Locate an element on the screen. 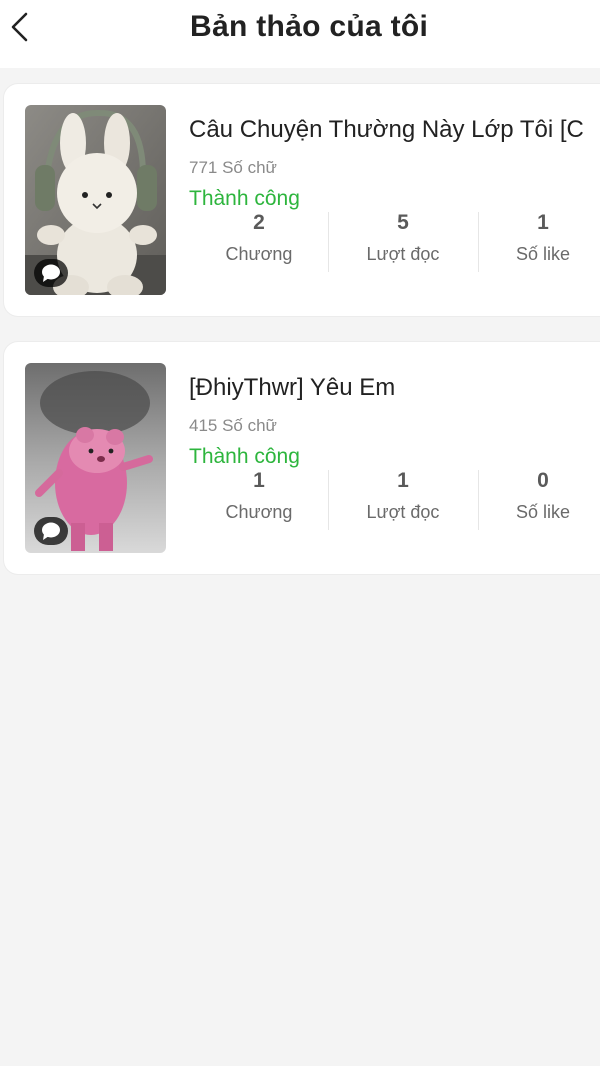 This screenshot has width=600, height=1066. page-title: Bản thảo của tôi is located at coordinates (309, 26).